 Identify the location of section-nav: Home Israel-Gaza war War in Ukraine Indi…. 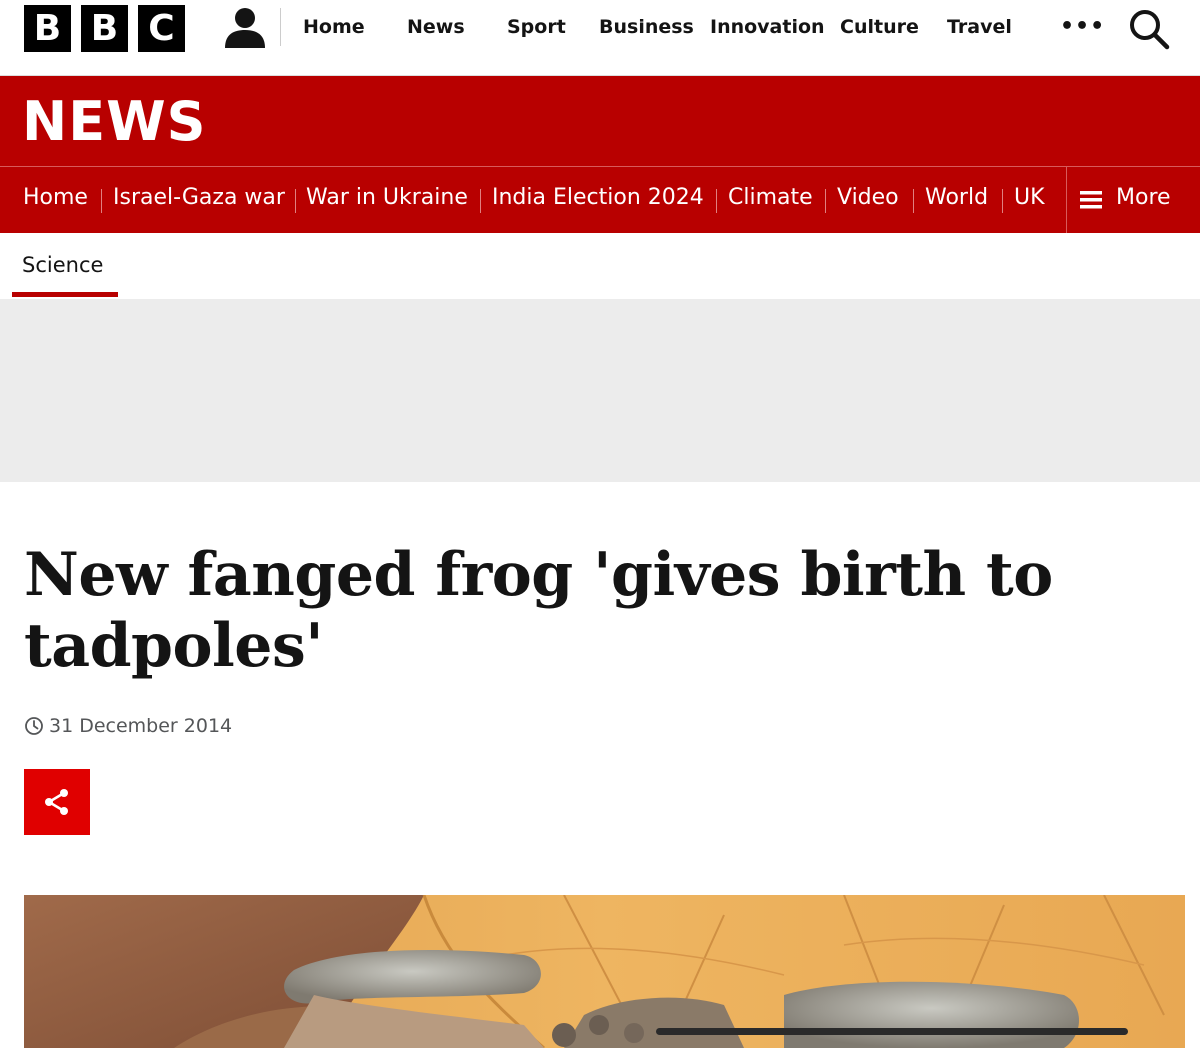
(600, 199).